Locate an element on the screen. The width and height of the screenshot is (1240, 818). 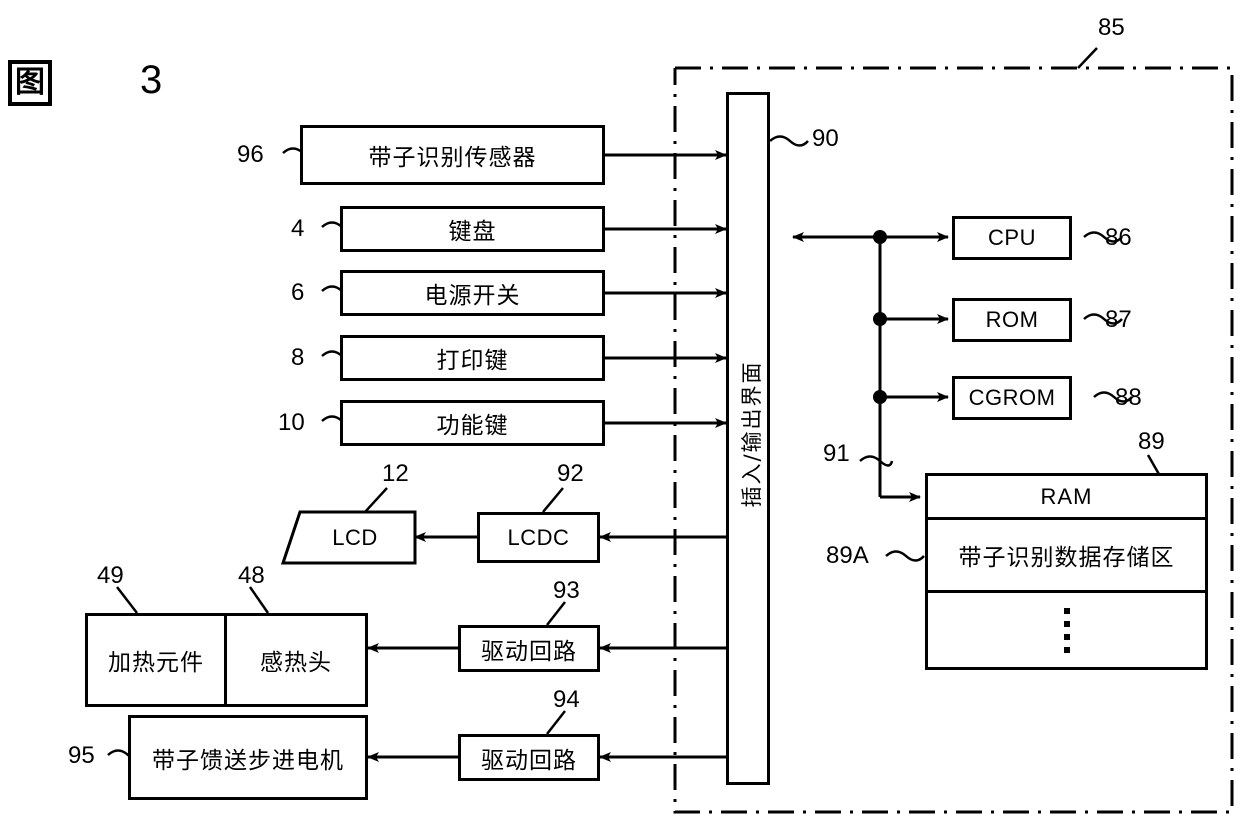
ref-88: 88 is located at coordinates (1128, 397).